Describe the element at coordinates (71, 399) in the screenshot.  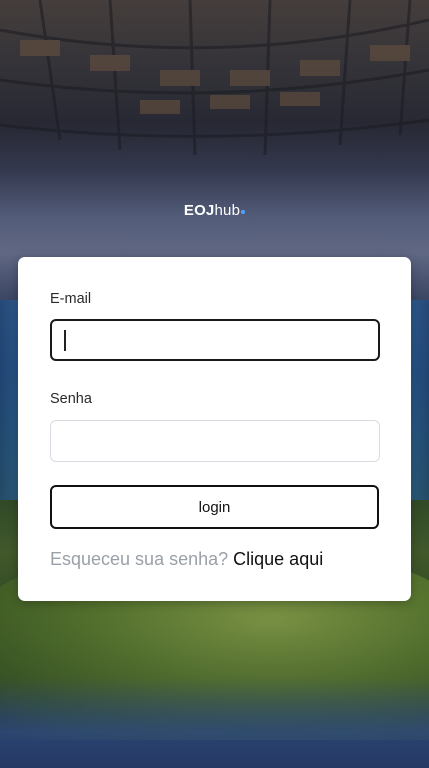
I see `password-label: Senha` at that location.